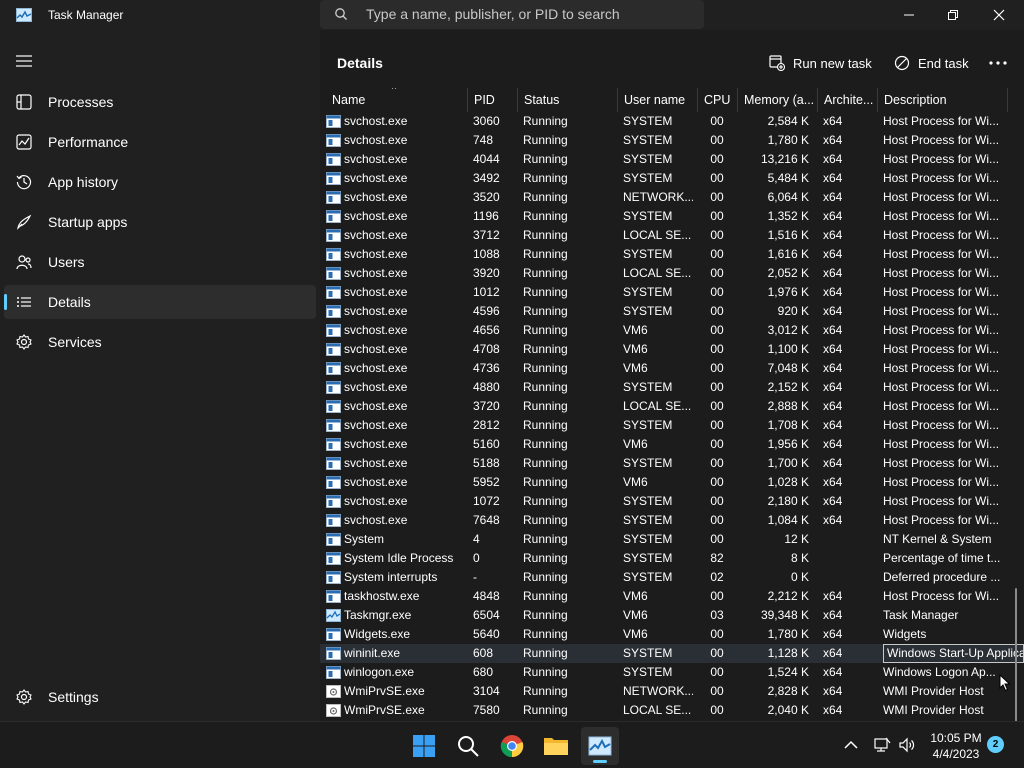 The image size is (1024, 768). Describe the element at coordinates (717, 330) in the screenshot. I see `cpu-cell: 00` at that location.